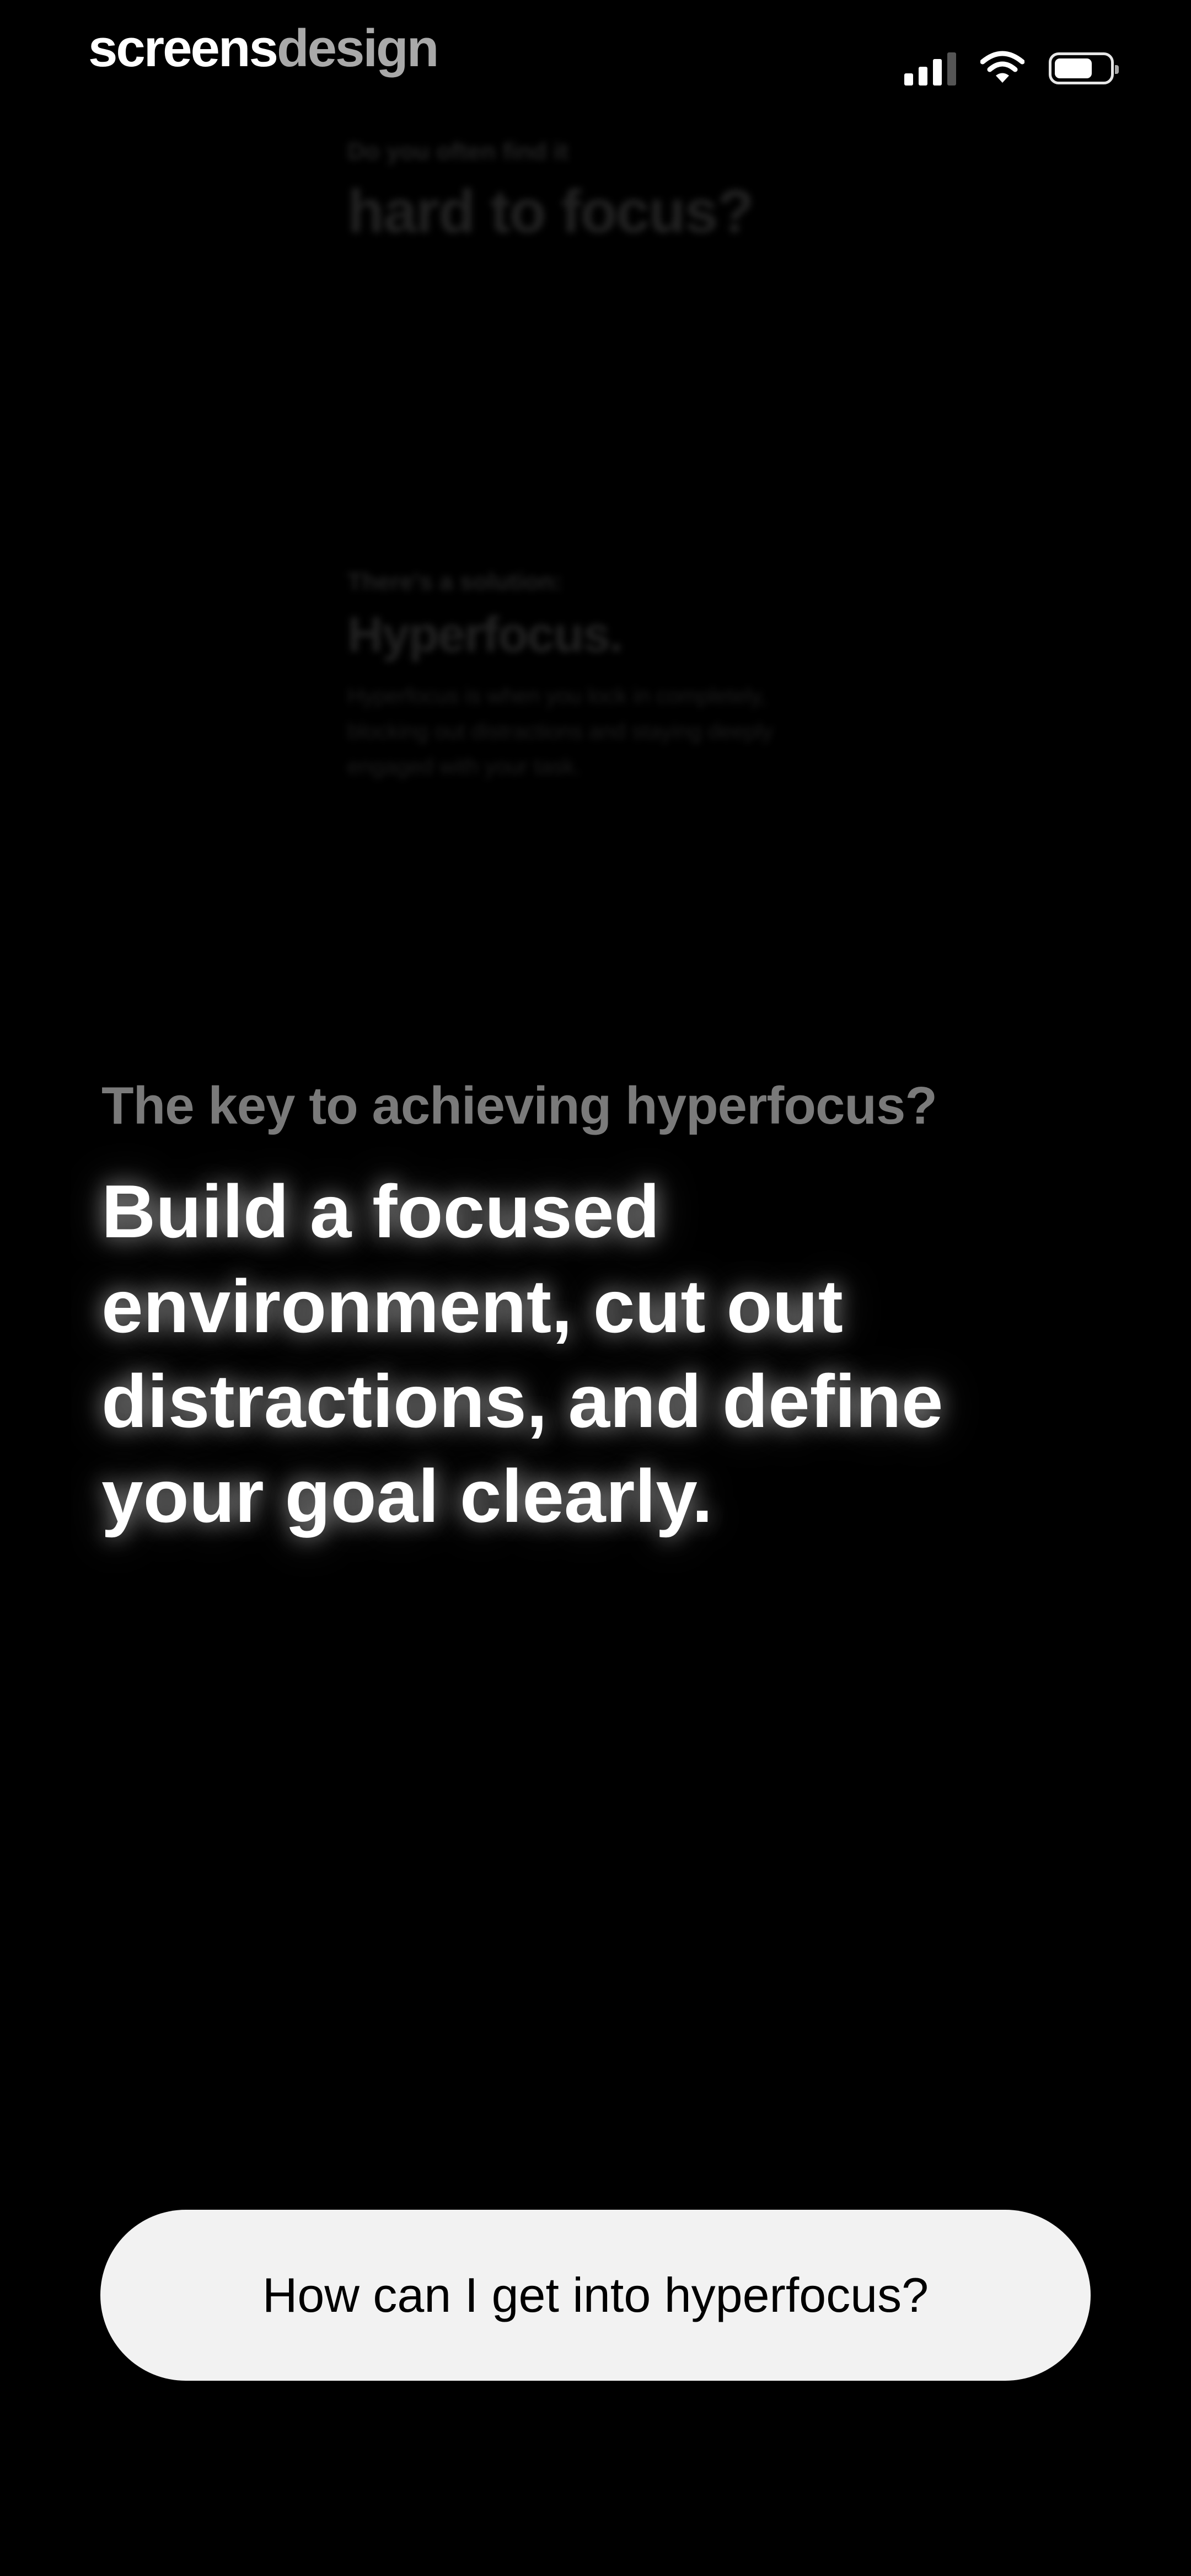 The image size is (1191, 2576). I want to click on faded-answer-small: There's a solution:, so click(454, 581).